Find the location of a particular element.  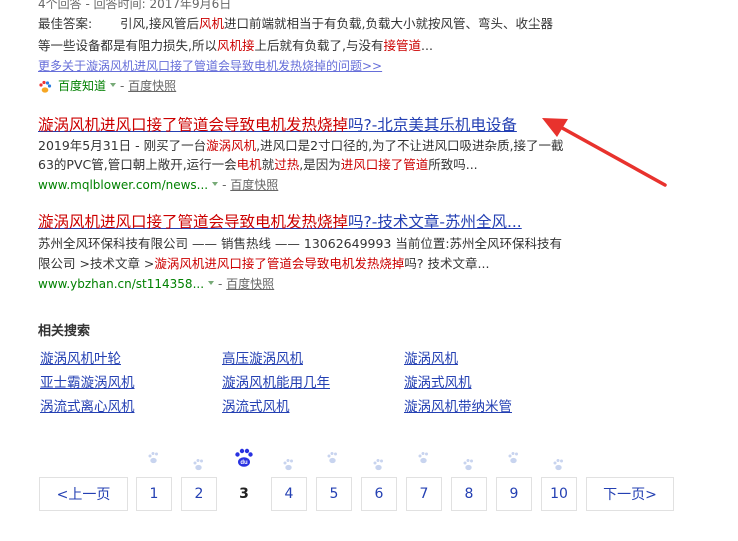

result1-url-row: www.mqlblower.com/news... - 百度快照 is located at coordinates (158, 184).